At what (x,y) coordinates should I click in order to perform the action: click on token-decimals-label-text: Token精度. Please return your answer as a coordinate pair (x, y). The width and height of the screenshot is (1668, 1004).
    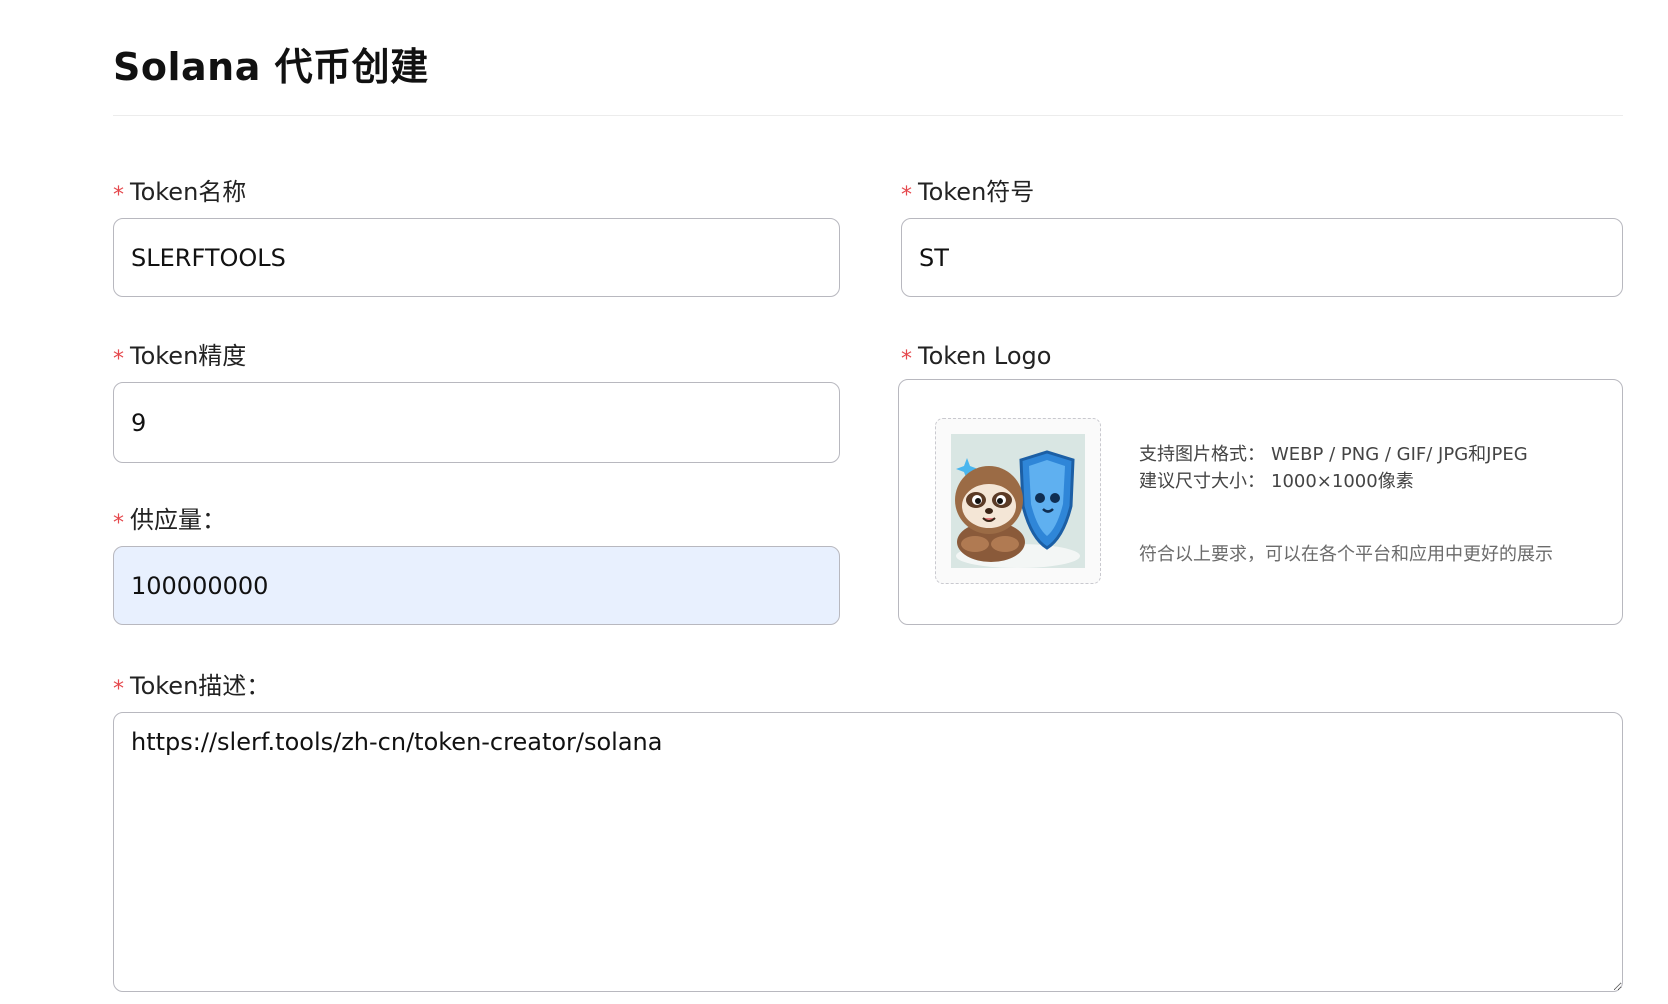
    Looking at the image, I should click on (188, 356).